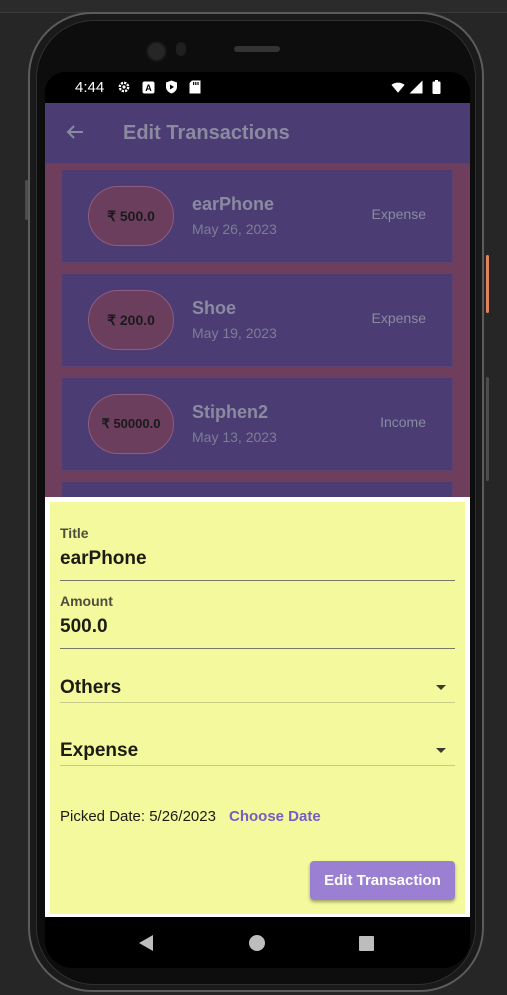  Describe the element at coordinates (234, 437) in the screenshot. I see `transaction-date: May 13, 2023` at that location.